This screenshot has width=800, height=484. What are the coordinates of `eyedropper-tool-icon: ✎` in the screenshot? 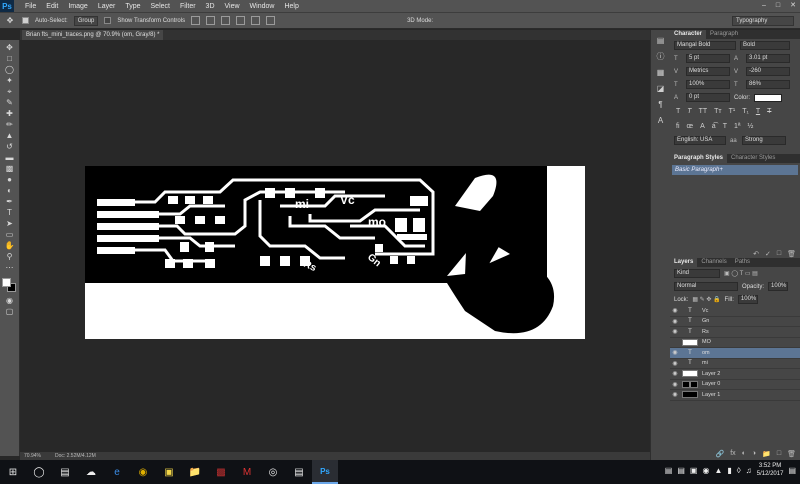 It's located at (10, 102).